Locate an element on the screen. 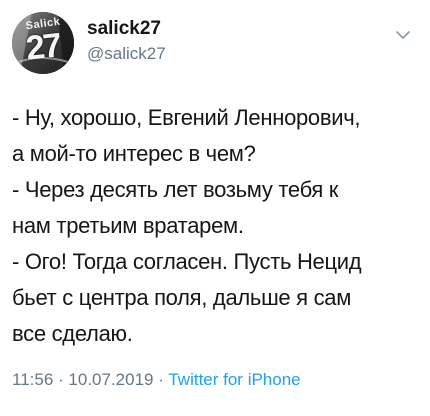 This screenshot has width=430, height=416. tweet-line: - Через десять лет возьму тебя к is located at coordinates (175, 189).